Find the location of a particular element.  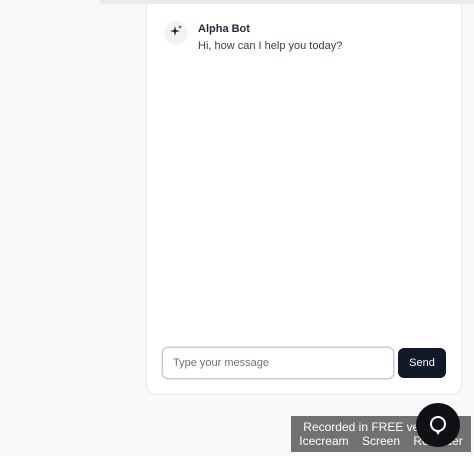

bot-message: Alpha Bot Hi, how can I help you today? is located at coordinates (253, 37).